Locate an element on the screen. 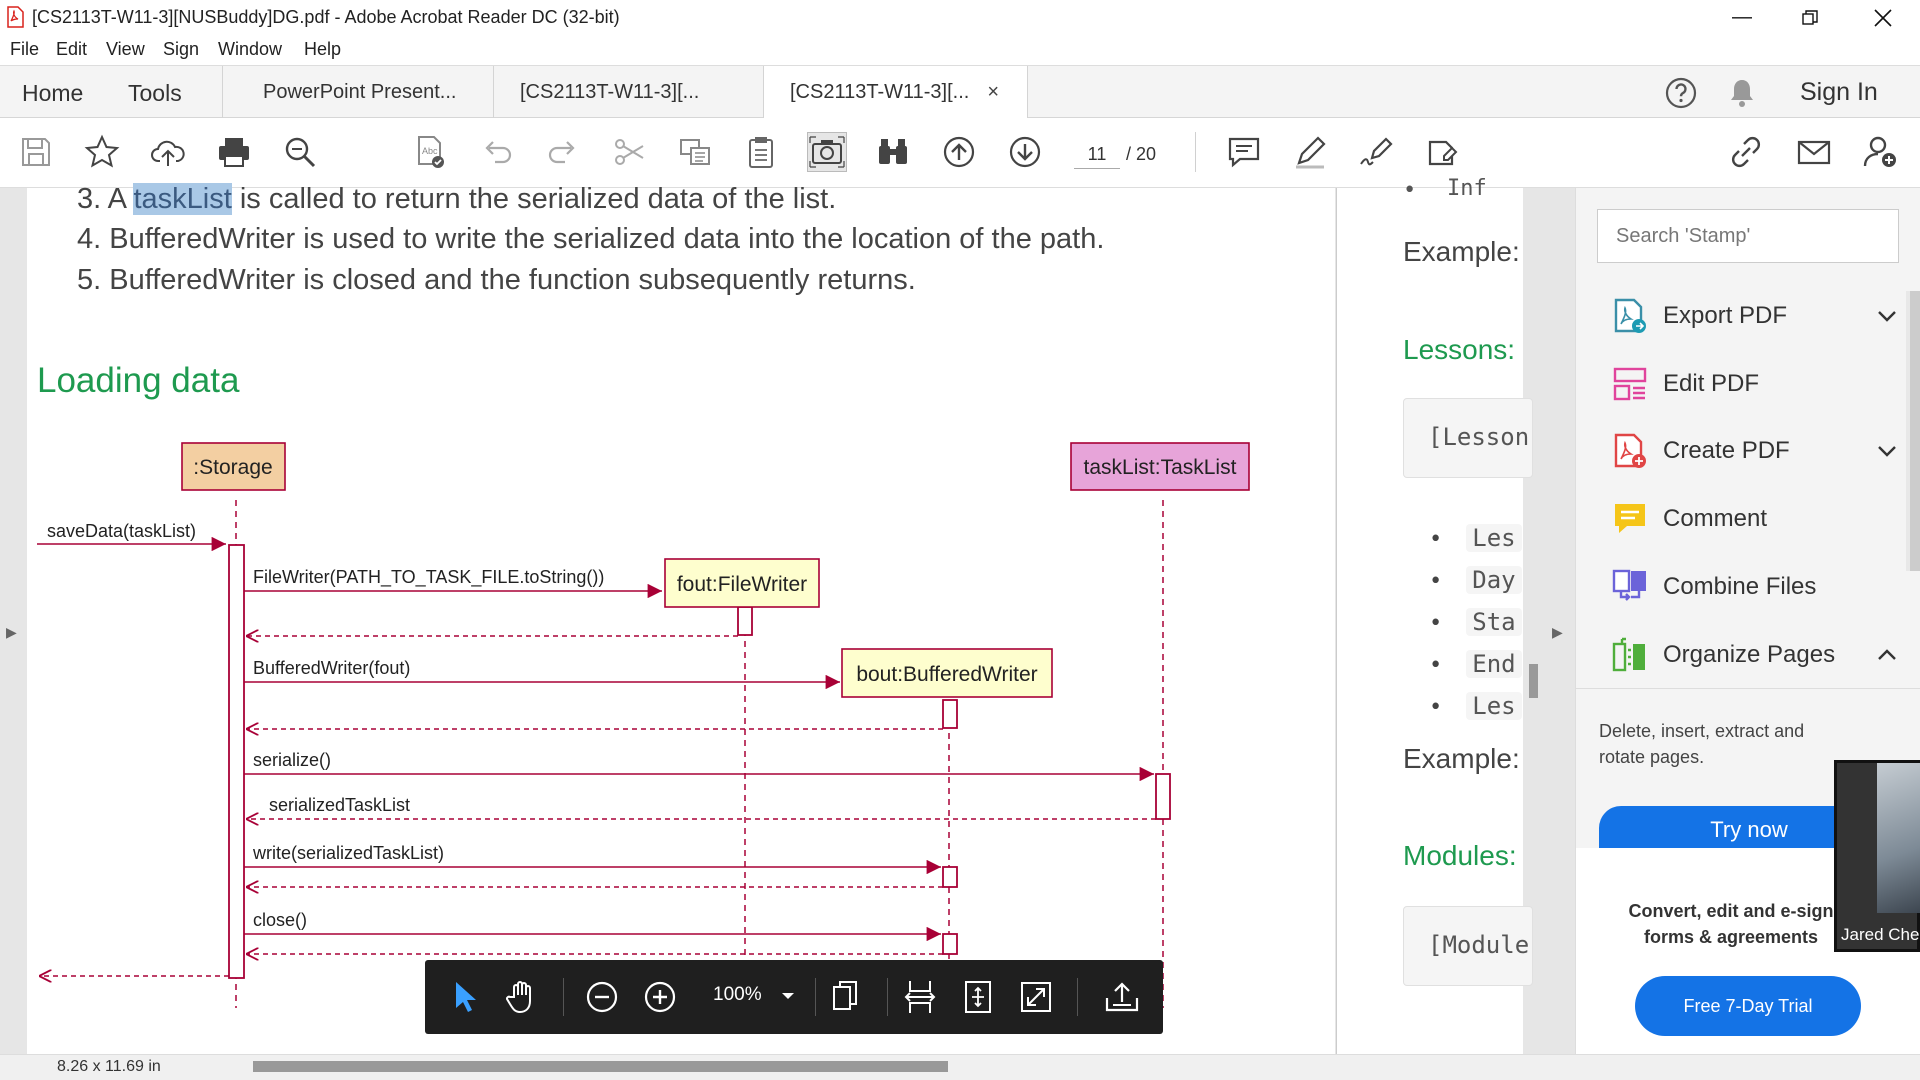  tool-comment: Comment is located at coordinates (1761, 519).